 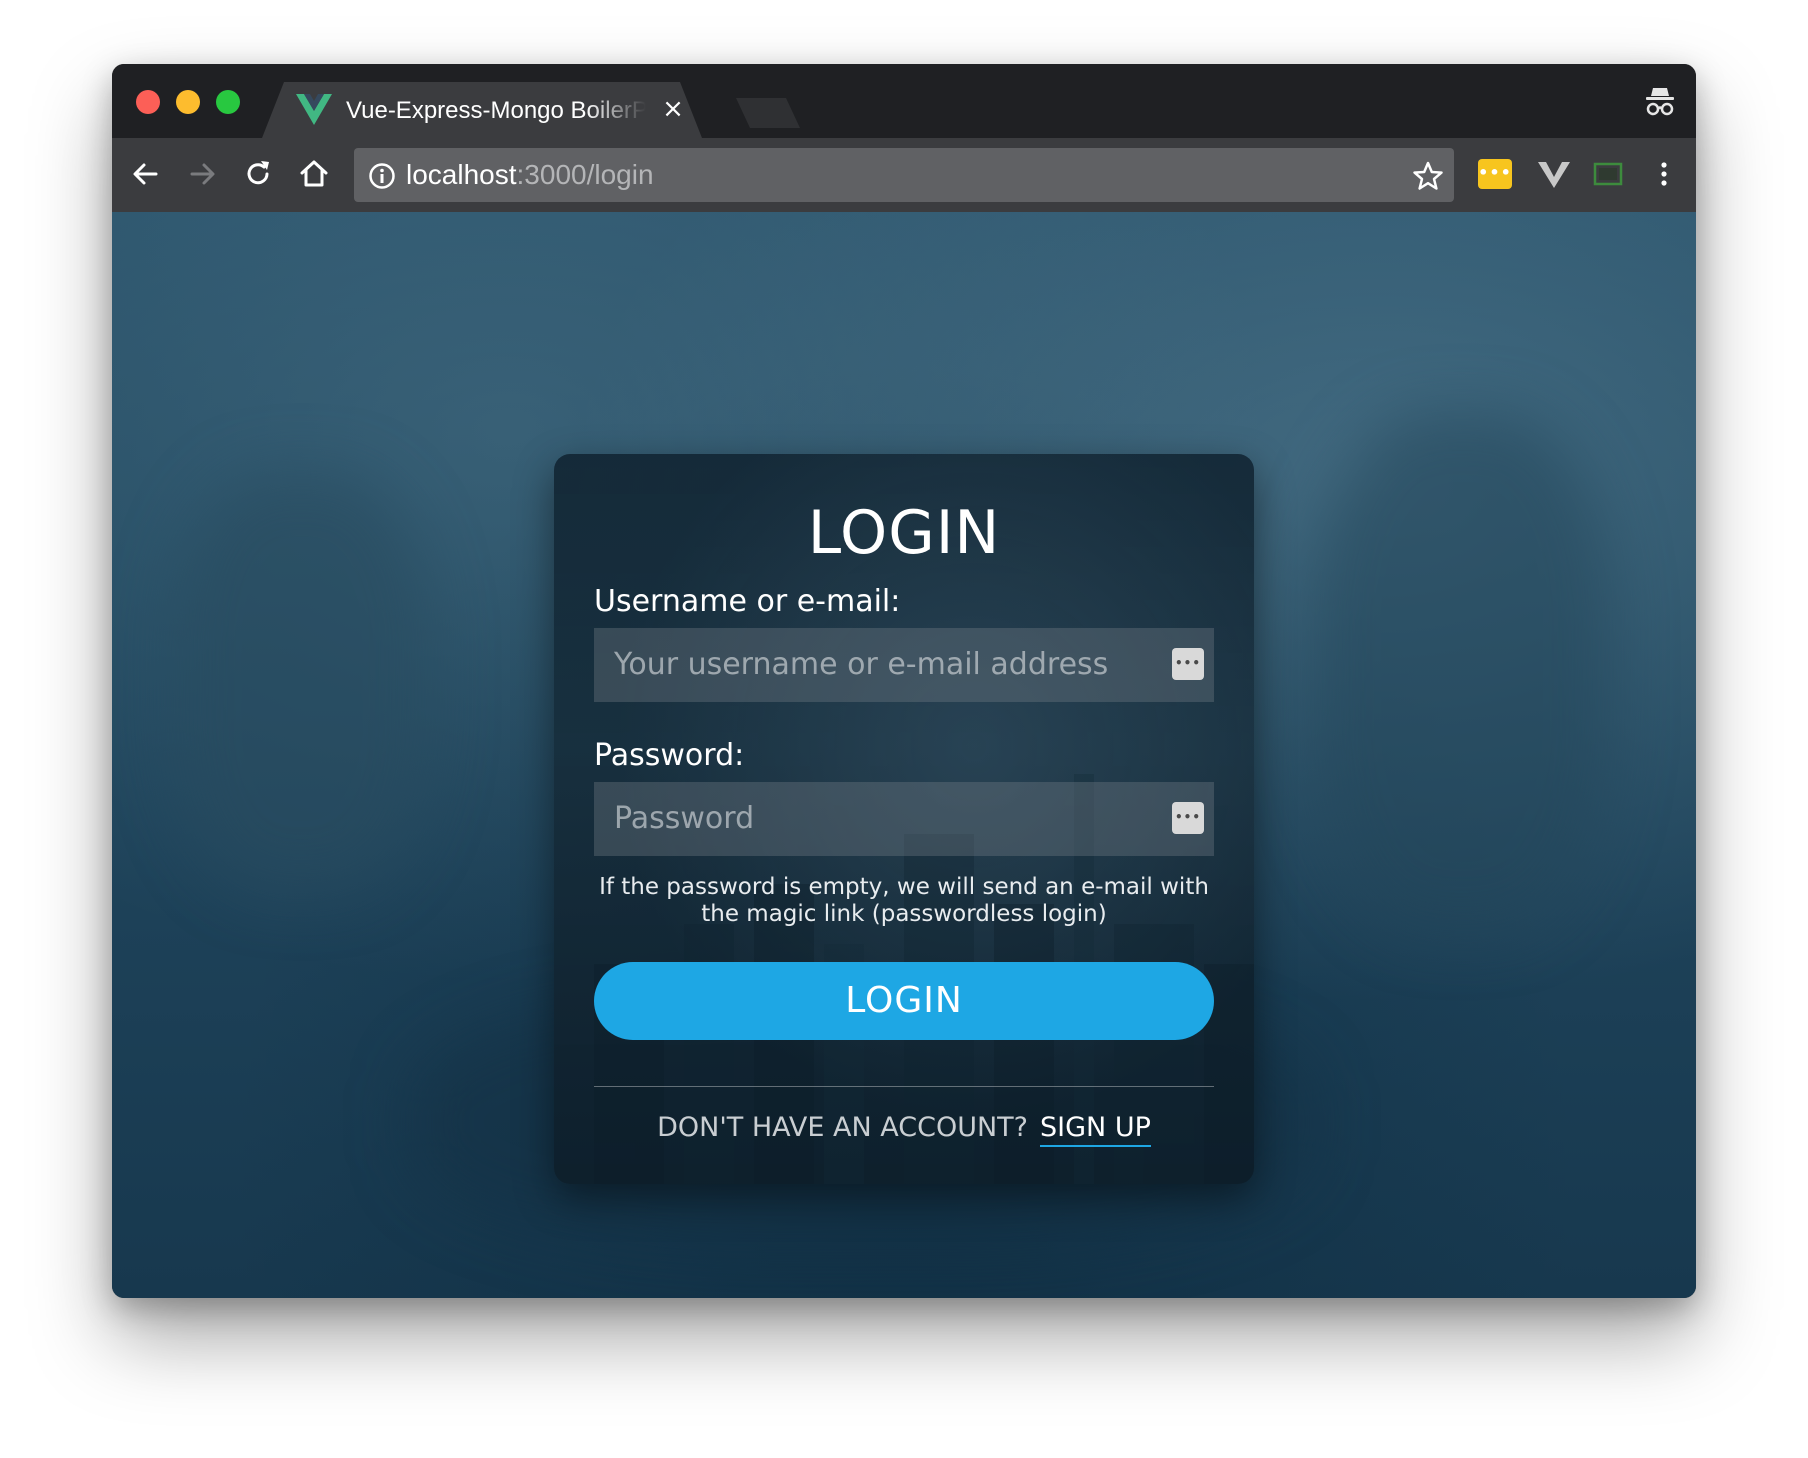 I want to click on url-port-path: :3000/login, so click(x=585, y=174).